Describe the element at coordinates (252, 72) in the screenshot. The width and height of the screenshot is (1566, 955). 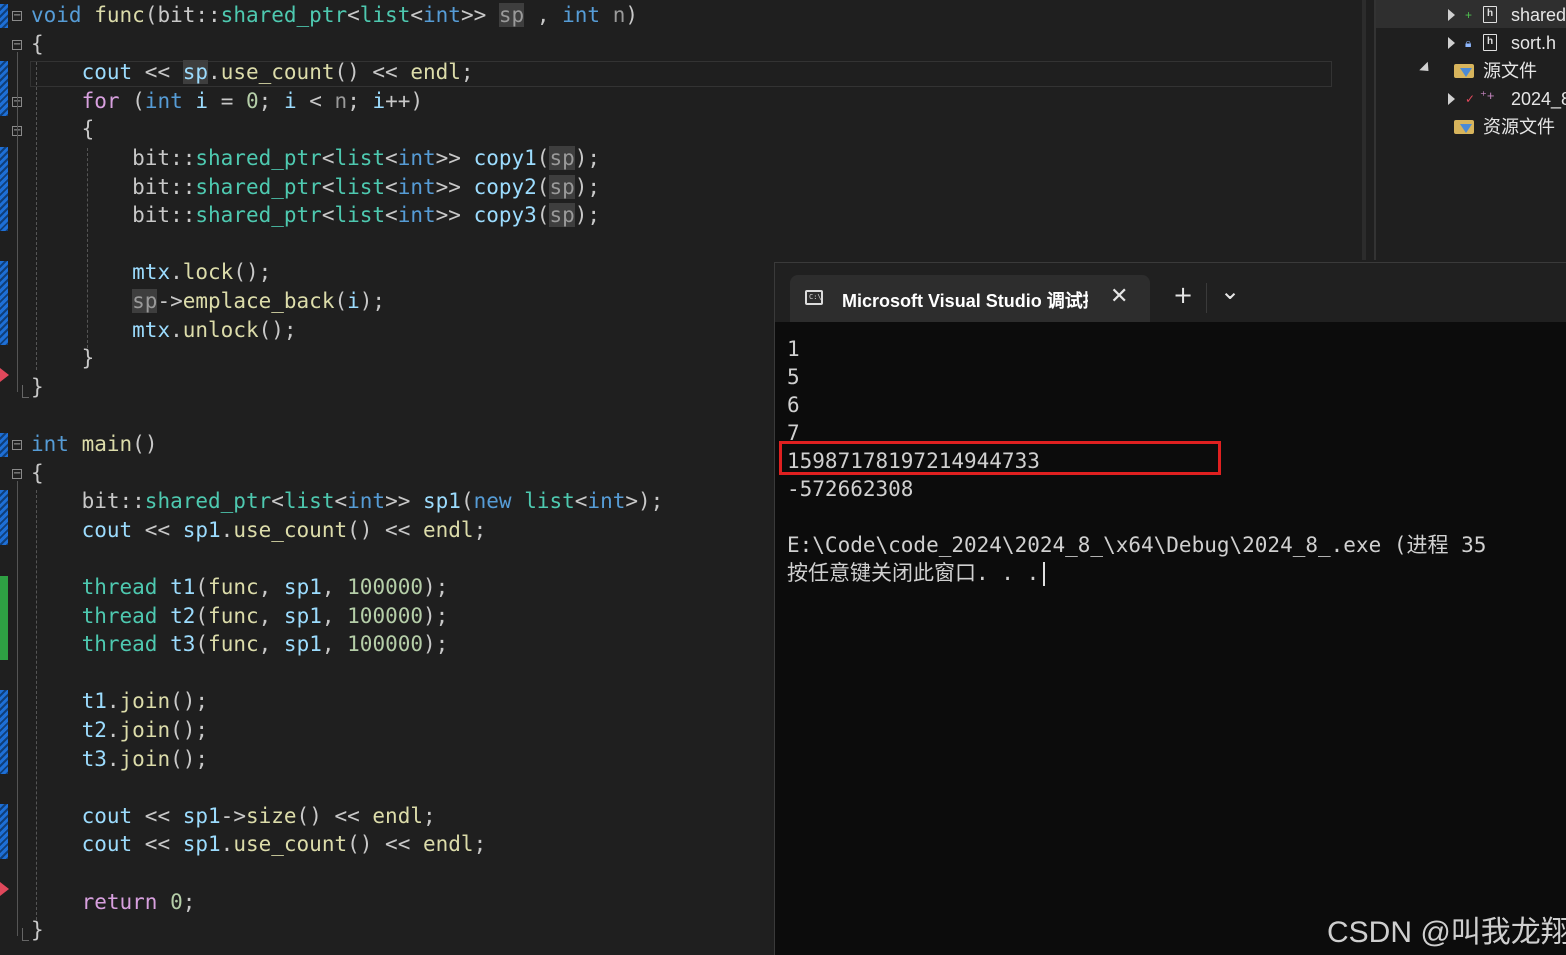
I see `code-line: cout << sp.use_count() << endl;` at that location.